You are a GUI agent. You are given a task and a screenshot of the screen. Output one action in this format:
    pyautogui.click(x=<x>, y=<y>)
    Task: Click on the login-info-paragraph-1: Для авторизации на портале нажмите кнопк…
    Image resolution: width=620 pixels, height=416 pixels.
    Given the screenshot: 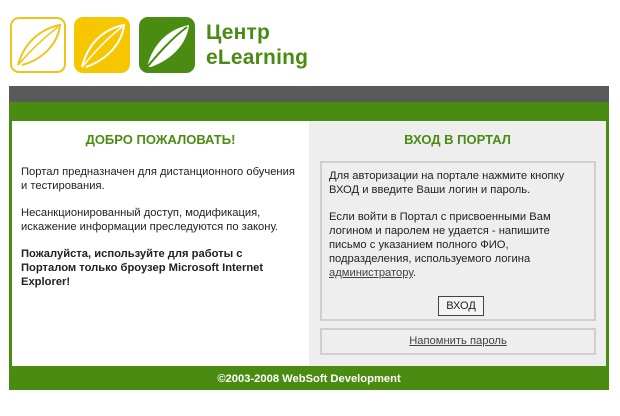 What is the action you would take?
    pyautogui.click(x=447, y=183)
    